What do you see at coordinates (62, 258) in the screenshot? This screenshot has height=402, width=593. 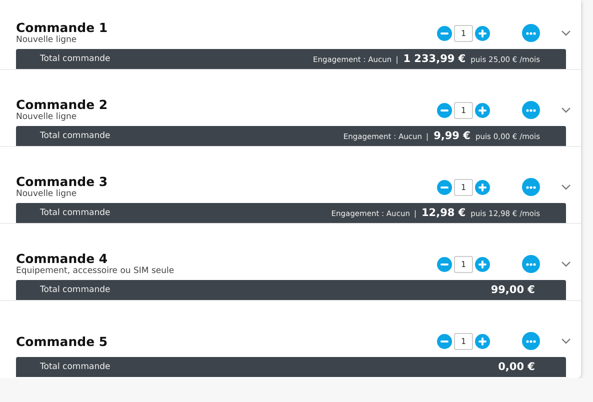 I see `order-title: Commande 4` at bounding box center [62, 258].